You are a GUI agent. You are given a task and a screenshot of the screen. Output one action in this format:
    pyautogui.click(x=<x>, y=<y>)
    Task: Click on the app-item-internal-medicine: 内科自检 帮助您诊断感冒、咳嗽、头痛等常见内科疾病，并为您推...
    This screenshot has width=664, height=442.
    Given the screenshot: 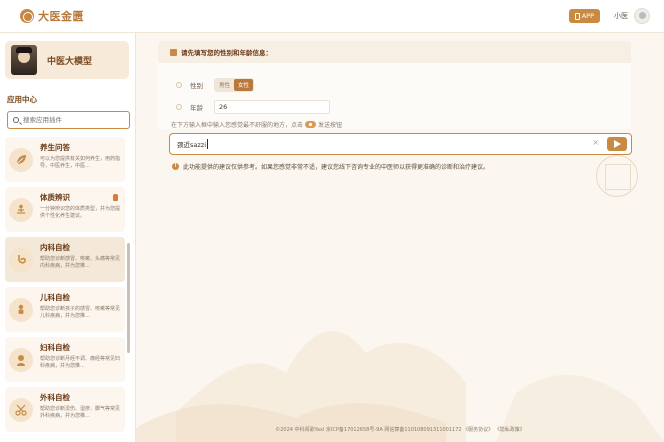 What is the action you would take?
    pyautogui.click(x=65, y=259)
    